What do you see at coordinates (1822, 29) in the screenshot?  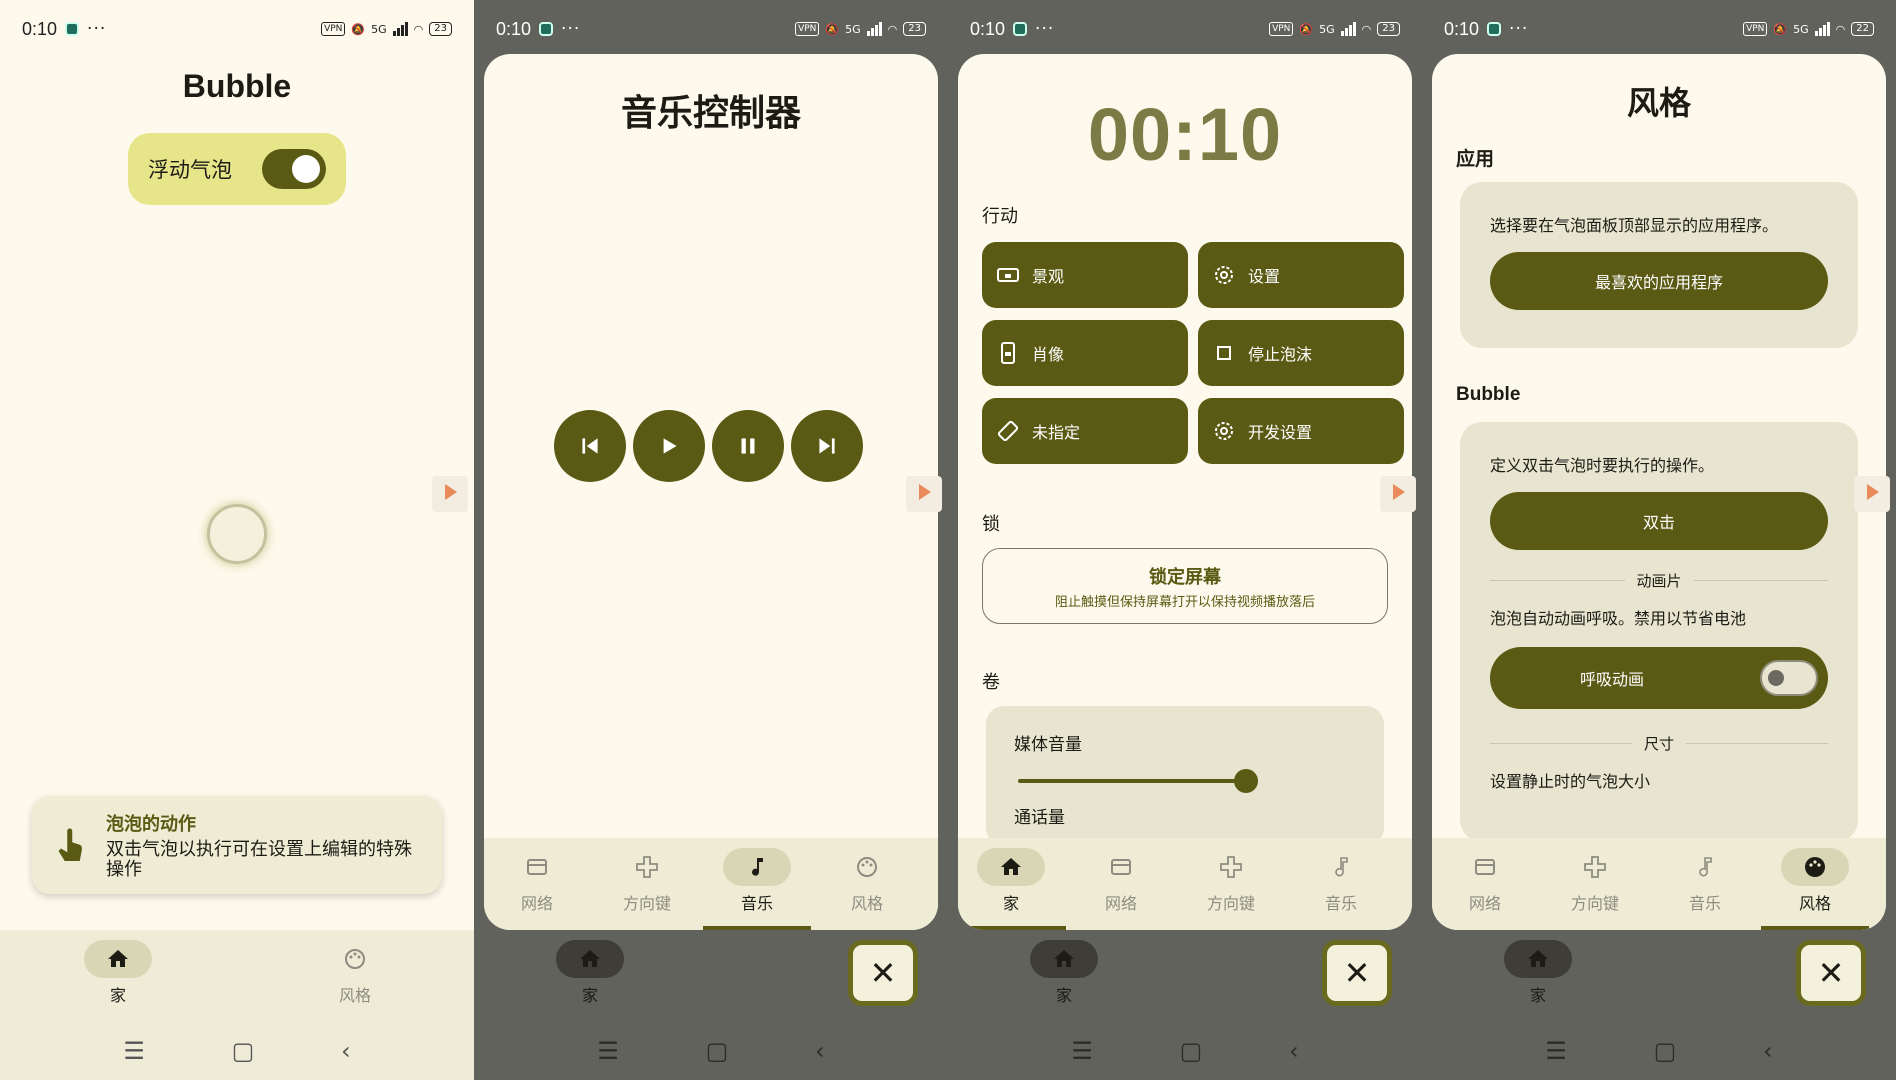 I see `signal-icon` at bounding box center [1822, 29].